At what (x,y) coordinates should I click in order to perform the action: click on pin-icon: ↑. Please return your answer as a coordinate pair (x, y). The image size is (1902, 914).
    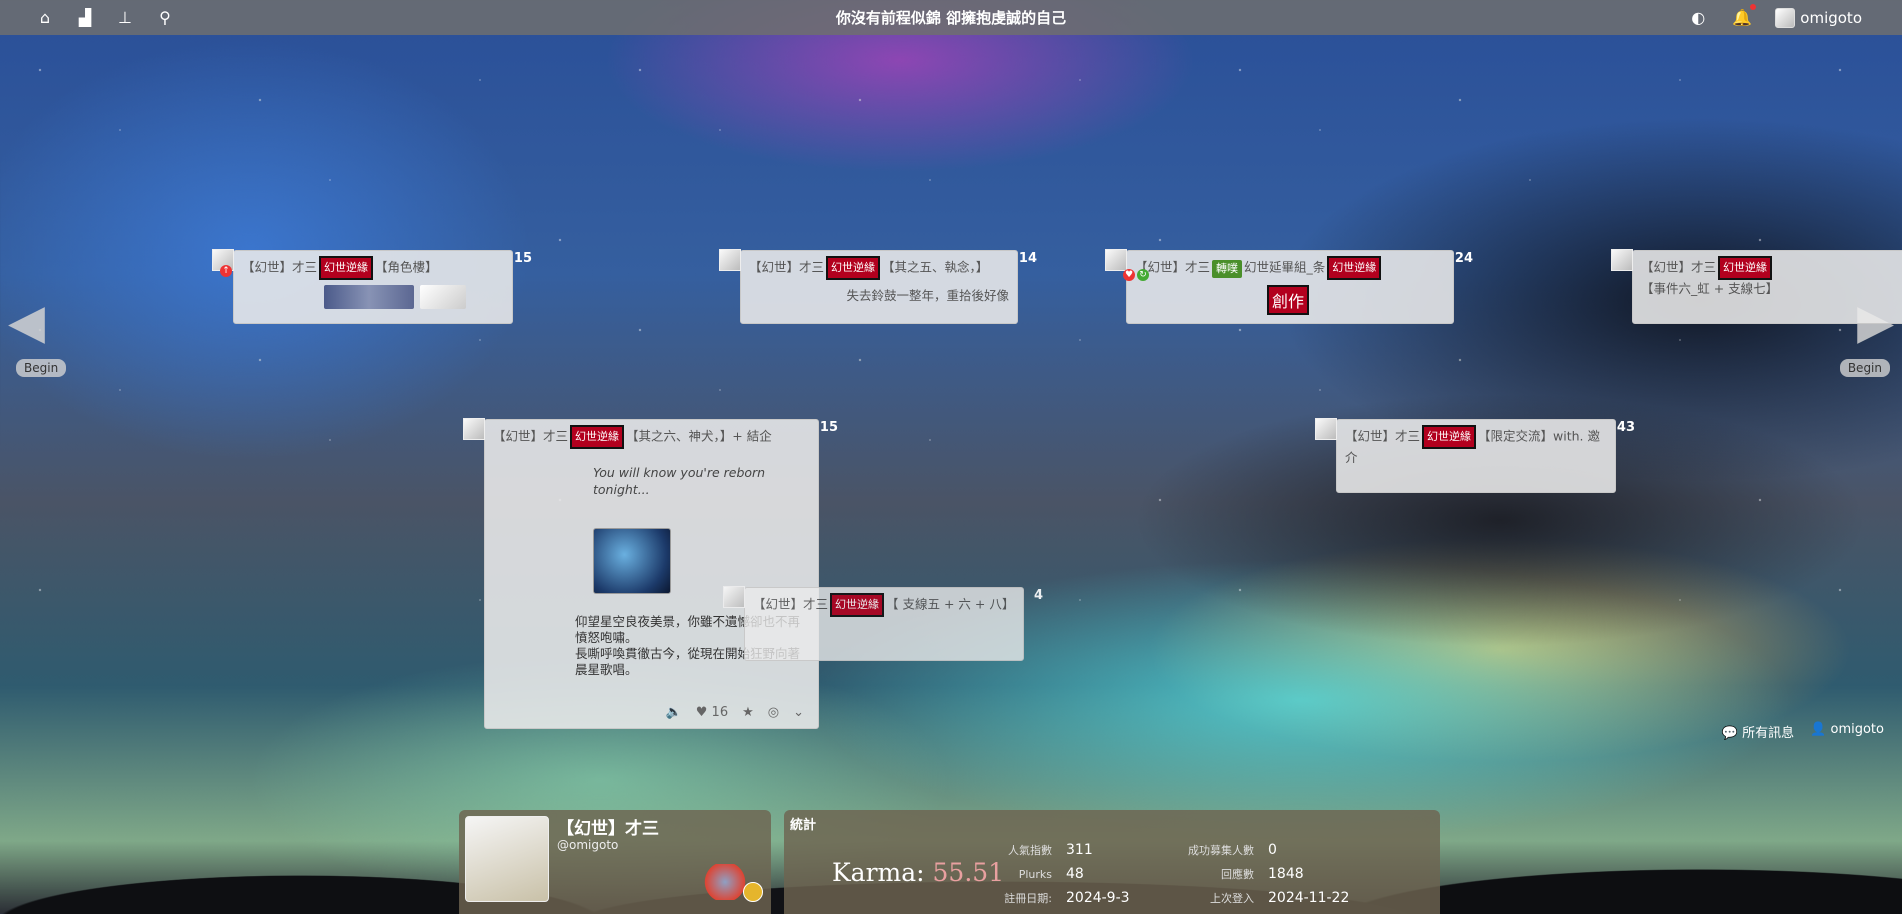
    Looking at the image, I should click on (226, 271).